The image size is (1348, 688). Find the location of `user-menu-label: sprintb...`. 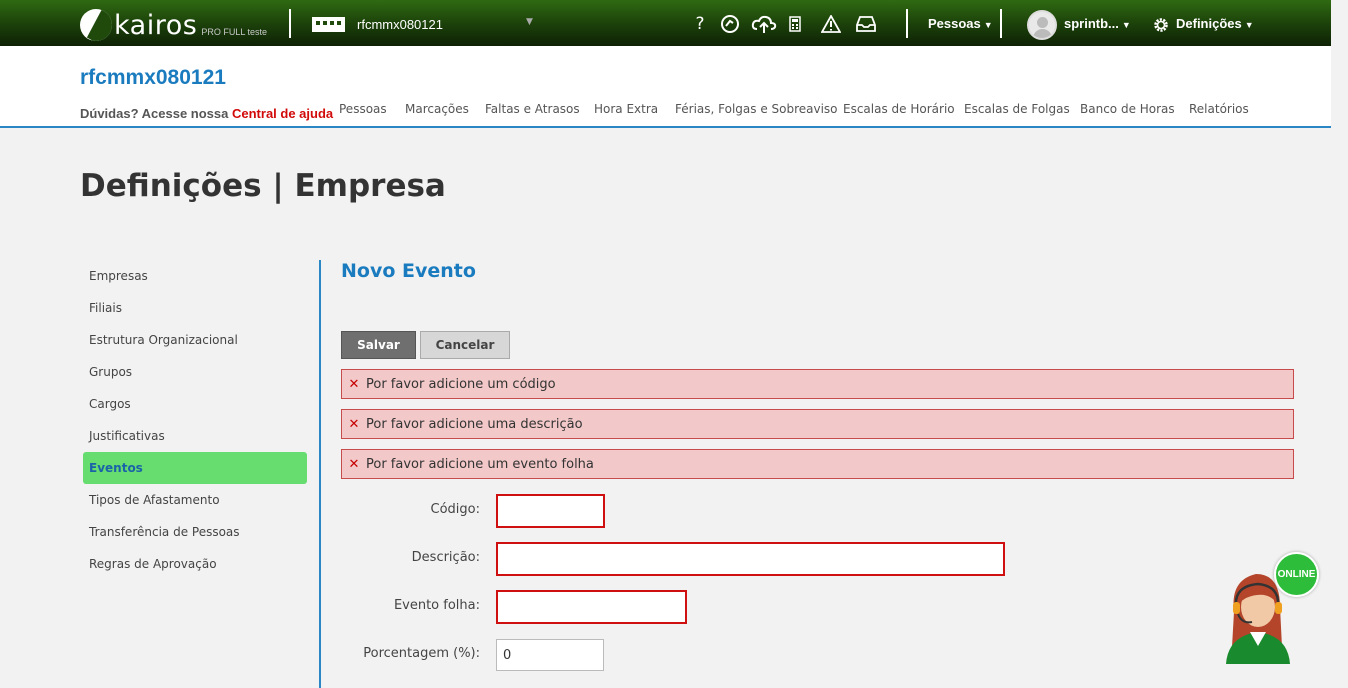

user-menu-label: sprintb... is located at coordinates (1091, 23).